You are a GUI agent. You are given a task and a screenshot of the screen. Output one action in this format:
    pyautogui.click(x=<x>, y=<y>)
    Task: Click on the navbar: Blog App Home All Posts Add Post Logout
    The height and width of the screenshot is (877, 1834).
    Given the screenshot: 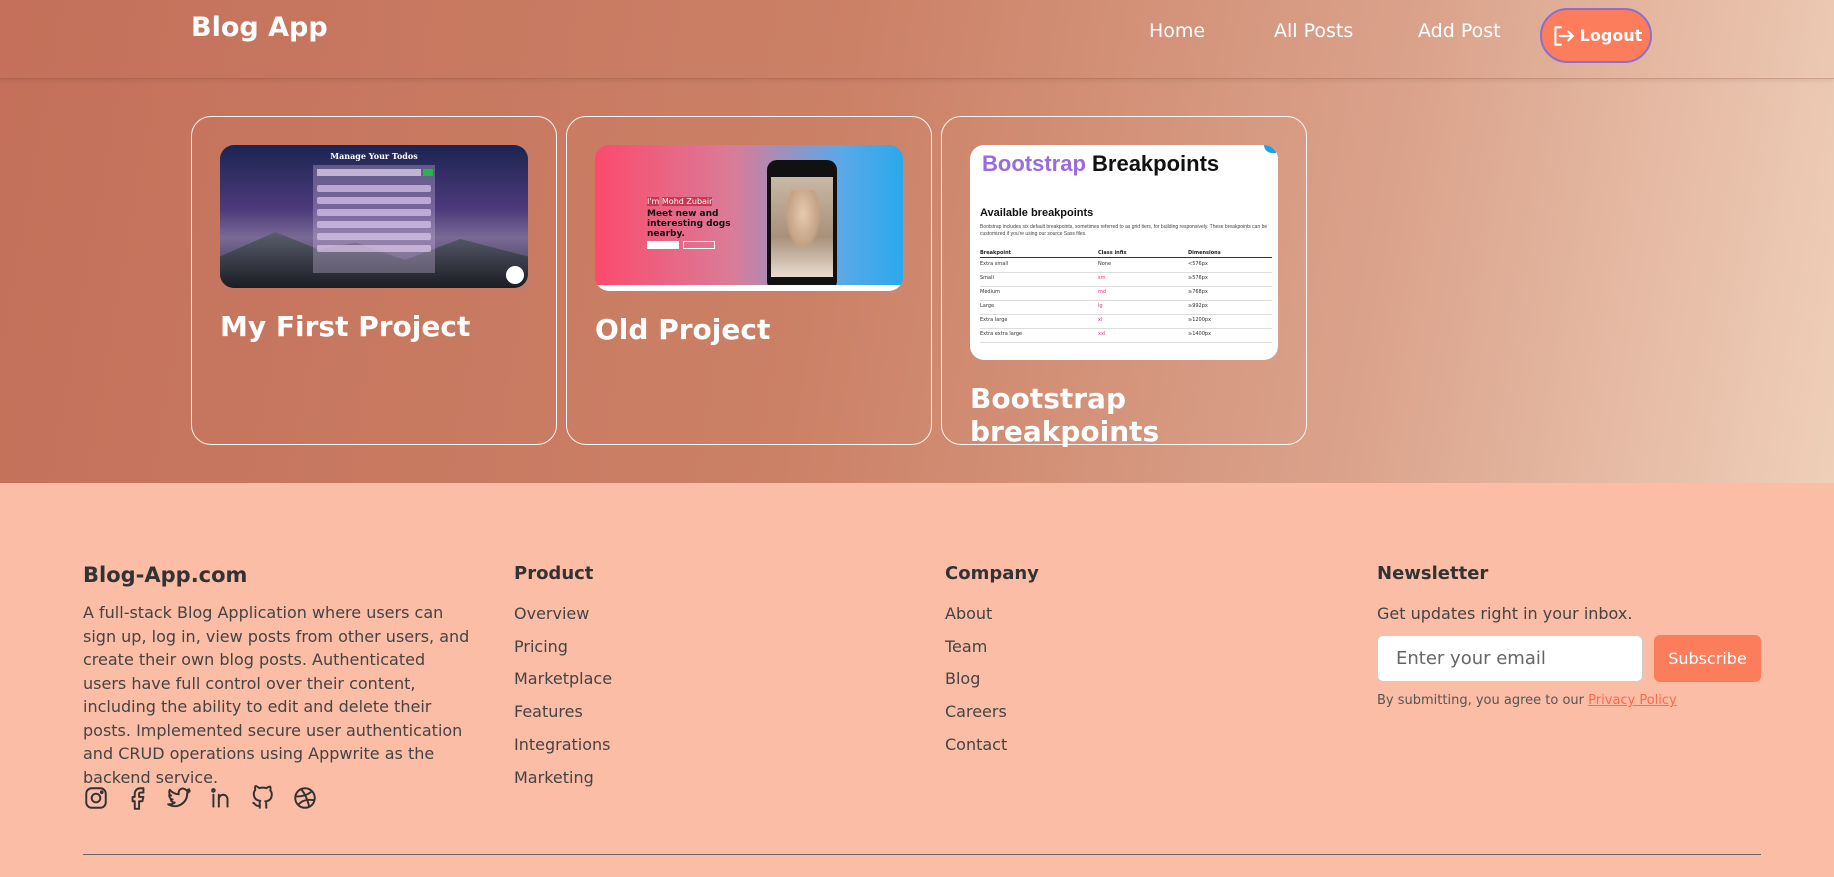 What is the action you would take?
    pyautogui.click(x=917, y=39)
    